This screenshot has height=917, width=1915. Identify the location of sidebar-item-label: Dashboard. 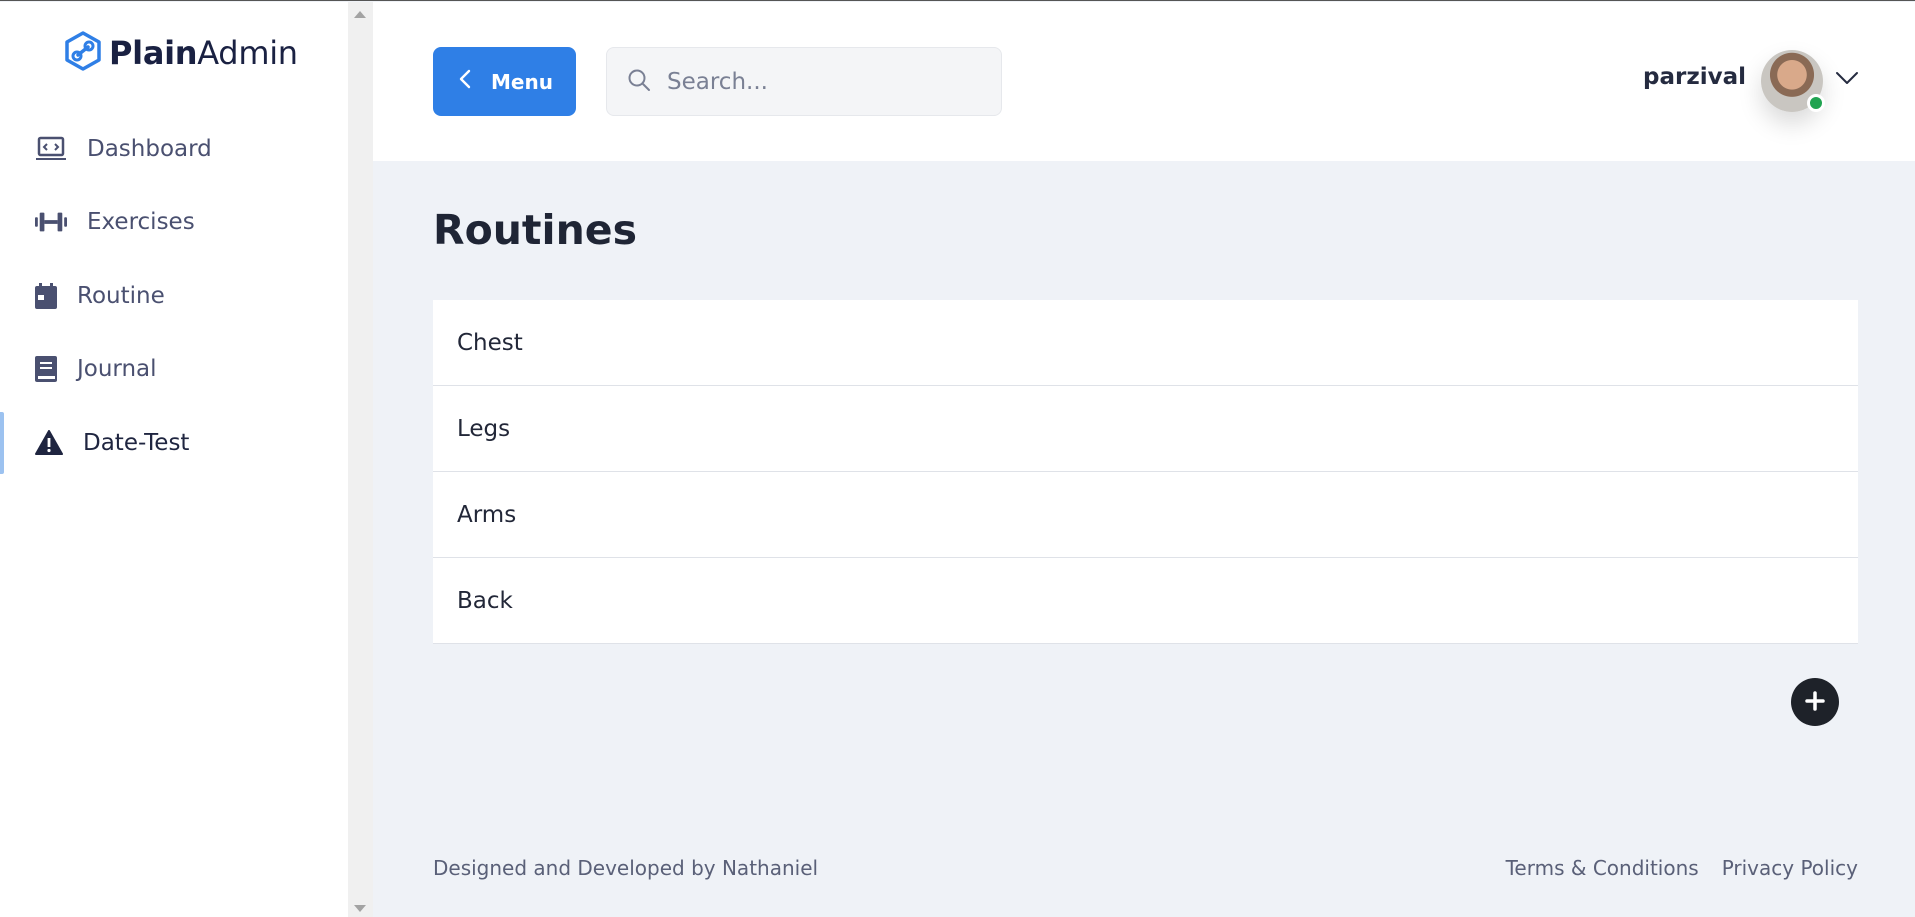
(149, 148).